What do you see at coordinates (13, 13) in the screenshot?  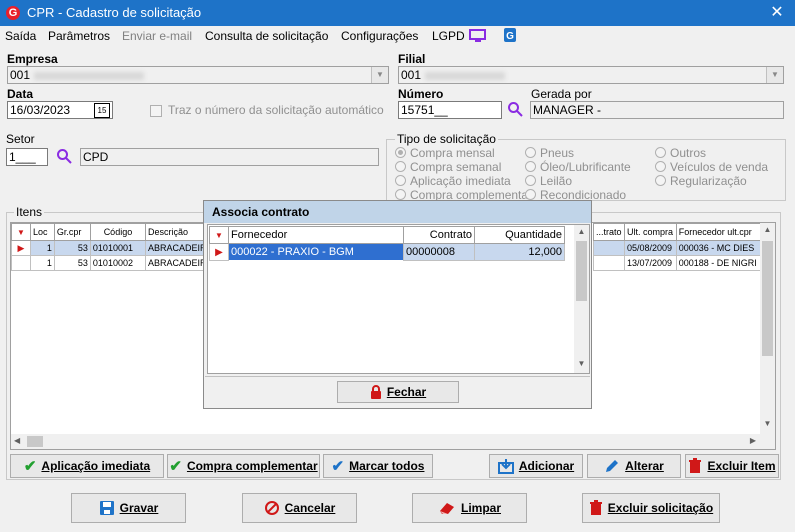 I see `app-logo-icon: G` at bounding box center [13, 13].